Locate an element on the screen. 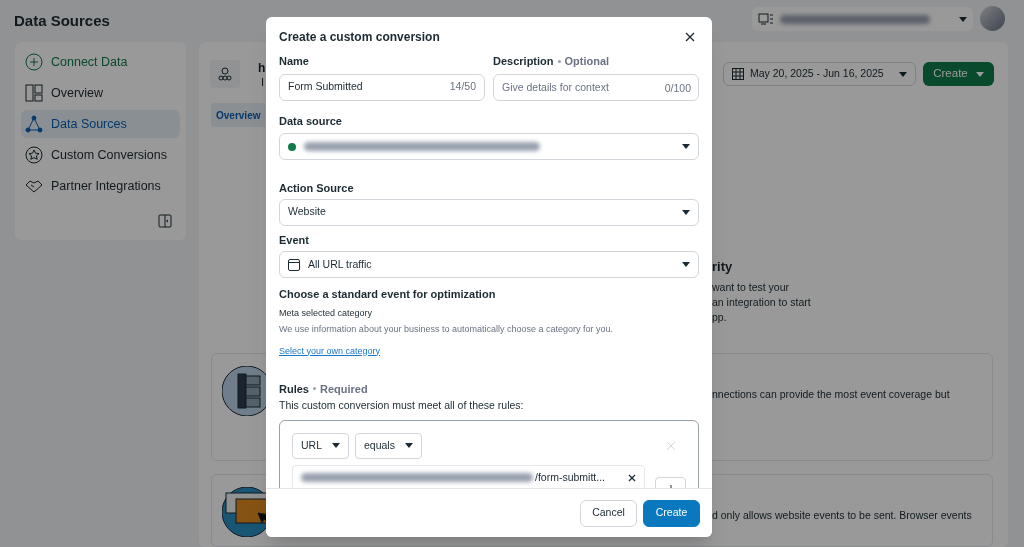 The height and width of the screenshot is (547, 1024). network-icon is located at coordinates (34, 124).